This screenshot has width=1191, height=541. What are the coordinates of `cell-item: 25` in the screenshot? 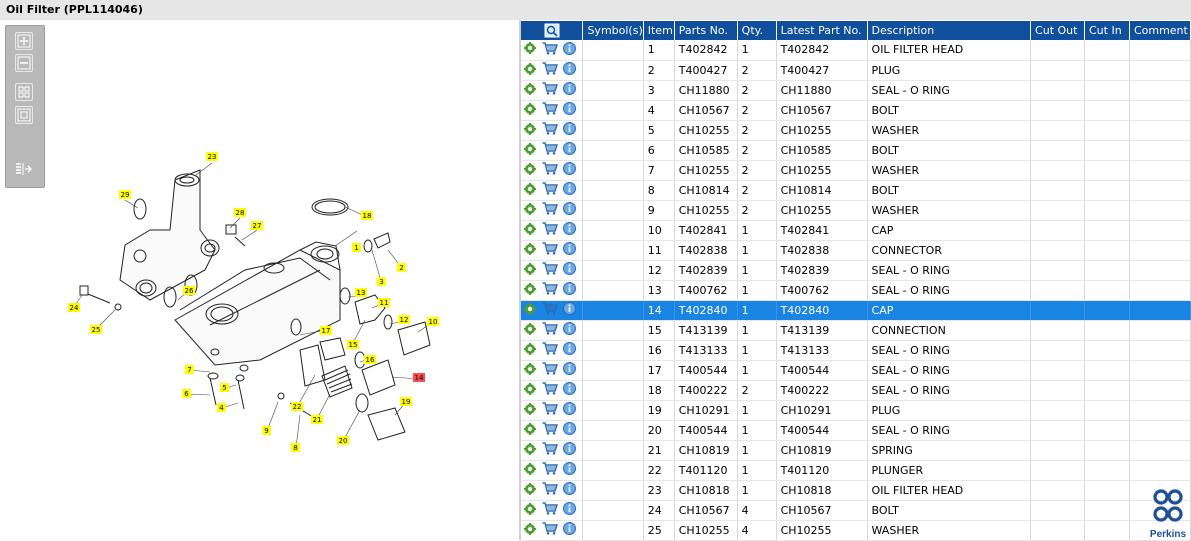 It's located at (659, 530).